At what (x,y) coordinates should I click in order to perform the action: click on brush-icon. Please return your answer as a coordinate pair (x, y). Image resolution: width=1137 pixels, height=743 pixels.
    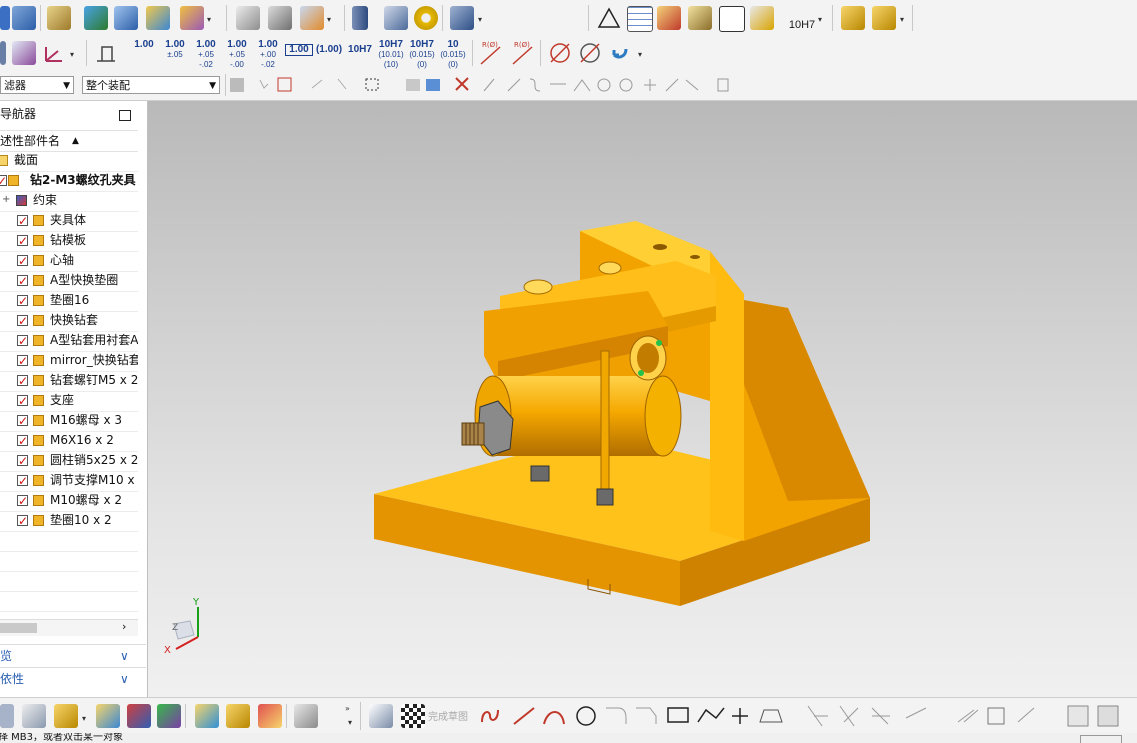
    Looking at the image, I should click on (762, 18).